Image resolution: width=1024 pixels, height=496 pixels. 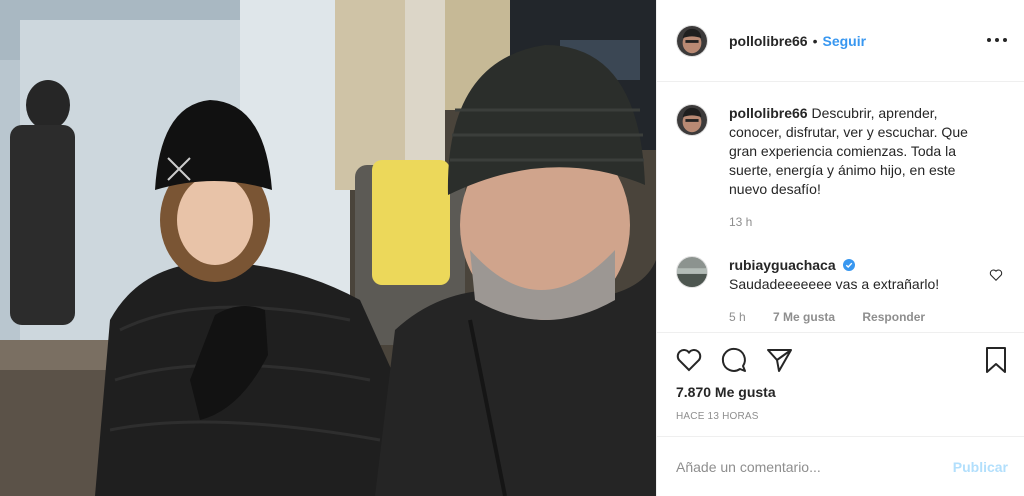 What do you see at coordinates (996, 275) in the screenshot?
I see `comment-like-heart-icon` at bounding box center [996, 275].